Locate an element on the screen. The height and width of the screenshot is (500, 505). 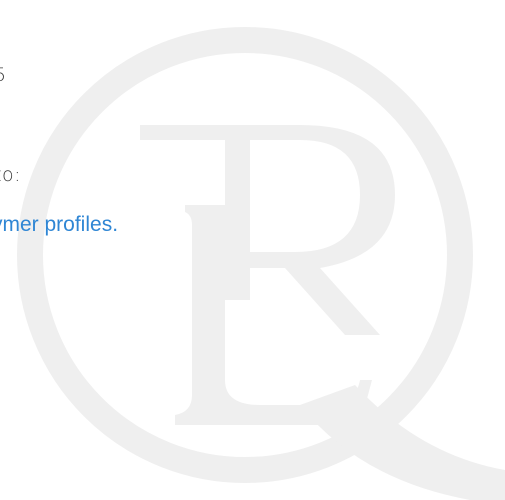
text-fragment-number: 5 is located at coordinates (3, 75).